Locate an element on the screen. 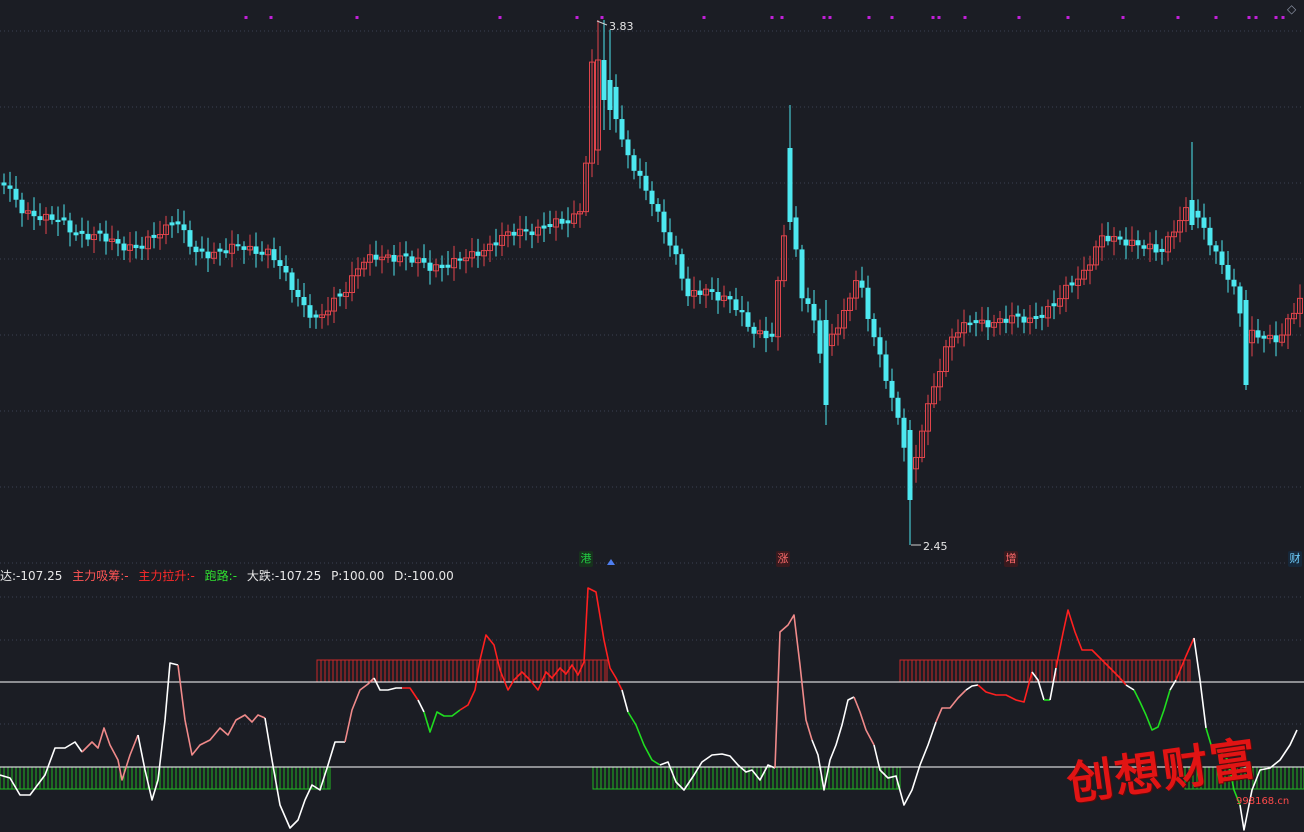  tag-zhang: 涨 is located at coordinates (783, 559).